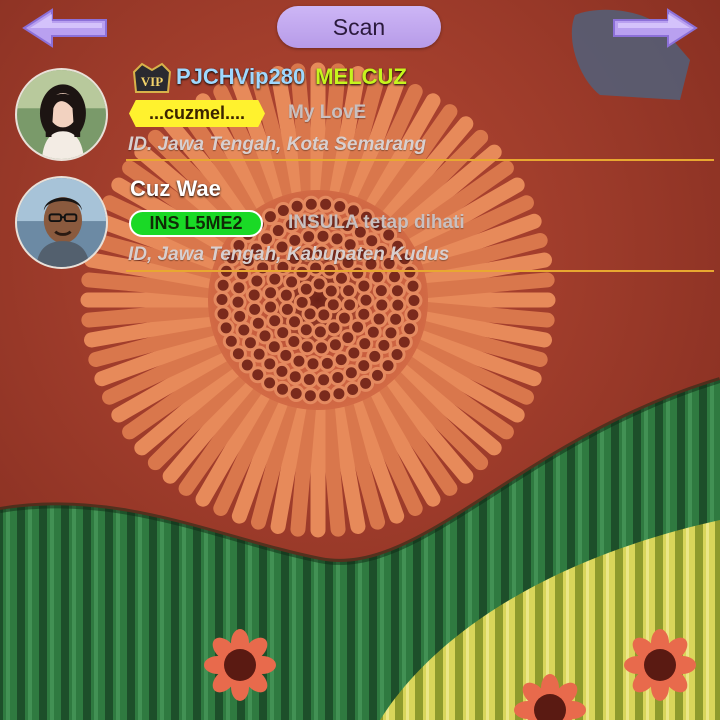  What do you see at coordinates (241, 76) in the screenshot?
I see `vip-username: PJCHVip280` at bounding box center [241, 76].